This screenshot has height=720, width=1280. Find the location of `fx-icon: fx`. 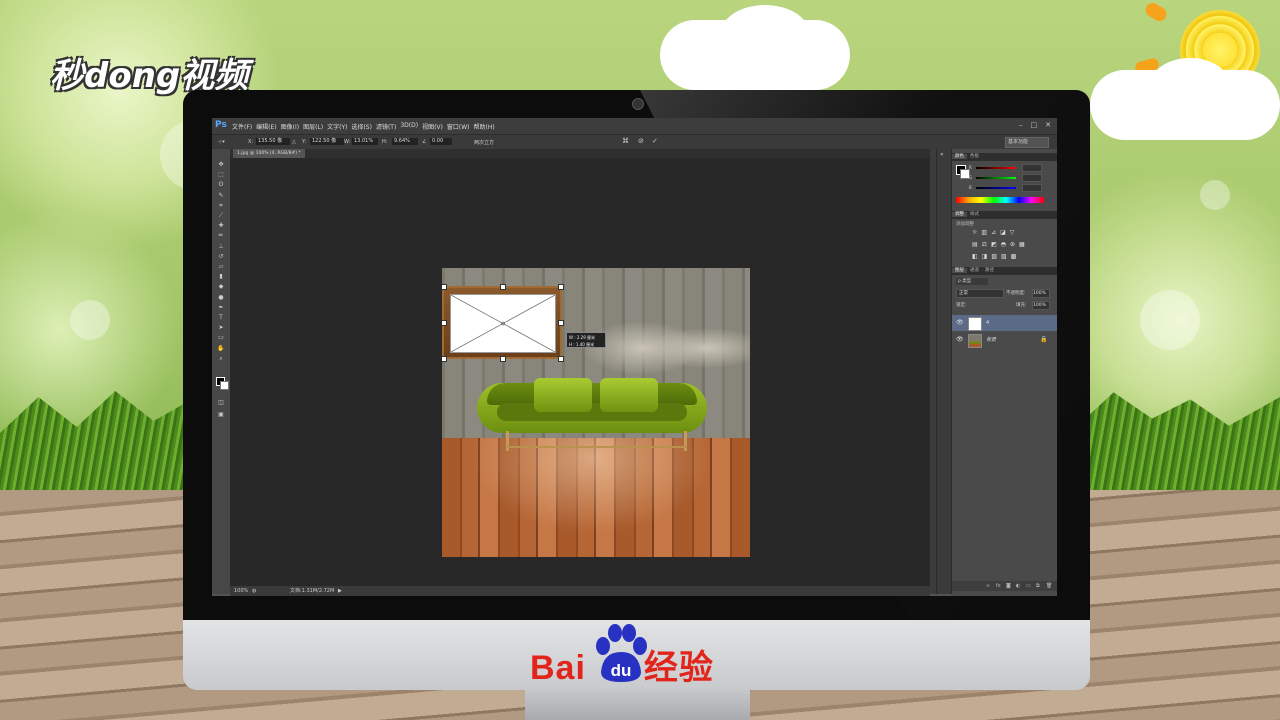

fx-icon: fx is located at coordinates (998, 586).